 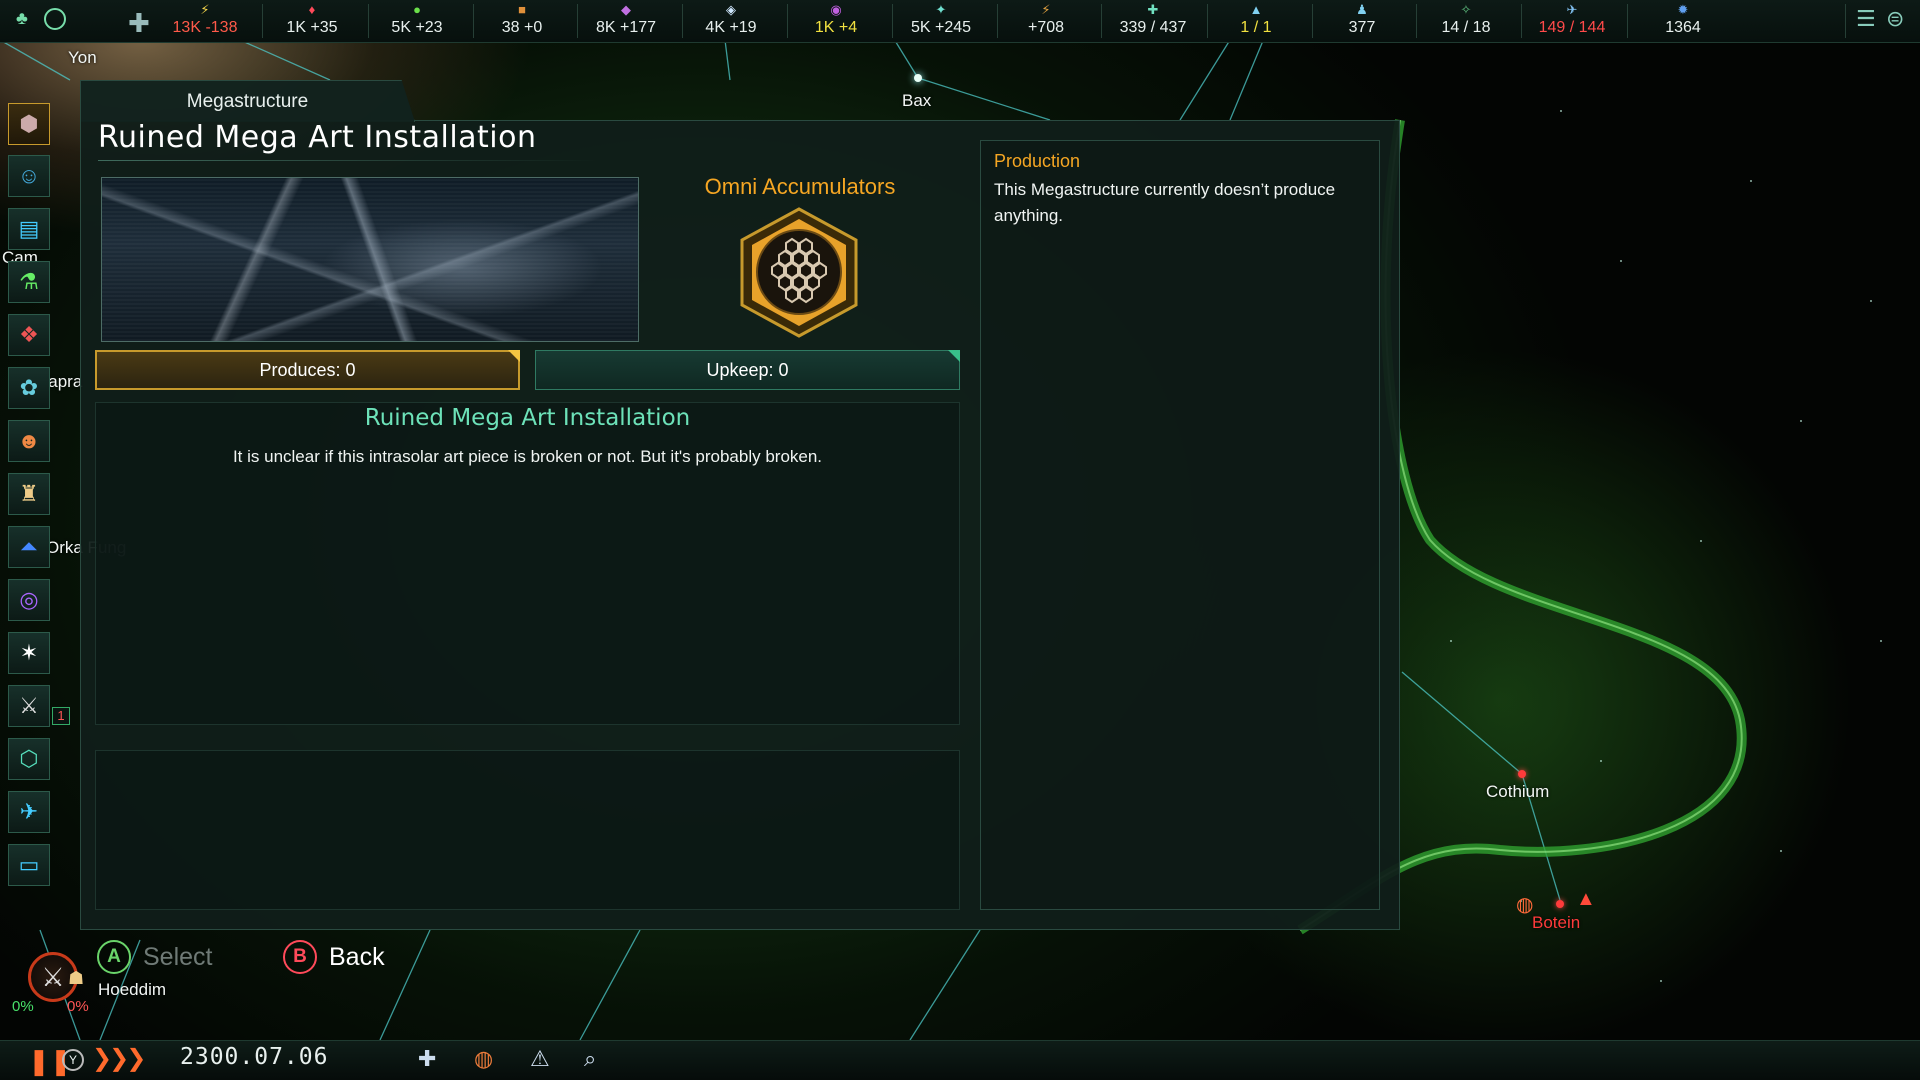 I want to click on food-icon: ●, so click(x=417, y=9).